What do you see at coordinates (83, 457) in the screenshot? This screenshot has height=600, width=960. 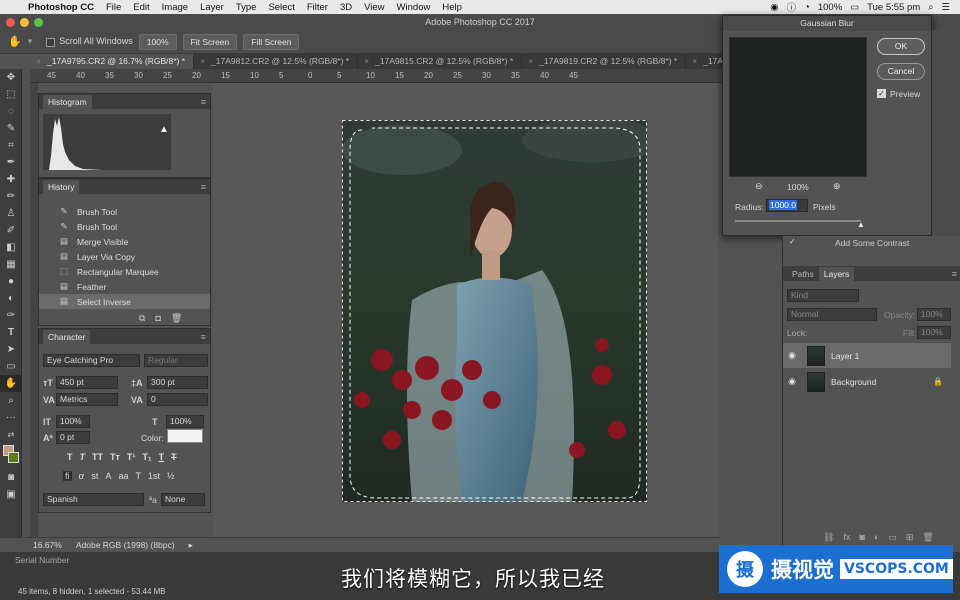 I see `faux-italic-icon: T` at bounding box center [83, 457].